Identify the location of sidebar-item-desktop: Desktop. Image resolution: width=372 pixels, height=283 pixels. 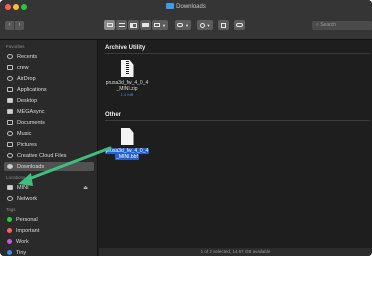
(49, 100).